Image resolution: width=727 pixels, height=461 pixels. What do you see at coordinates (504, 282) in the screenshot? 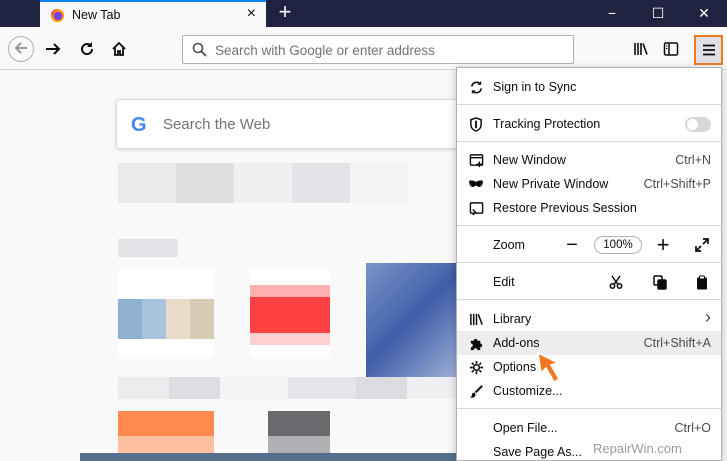
I see `menu-label: Edit` at bounding box center [504, 282].